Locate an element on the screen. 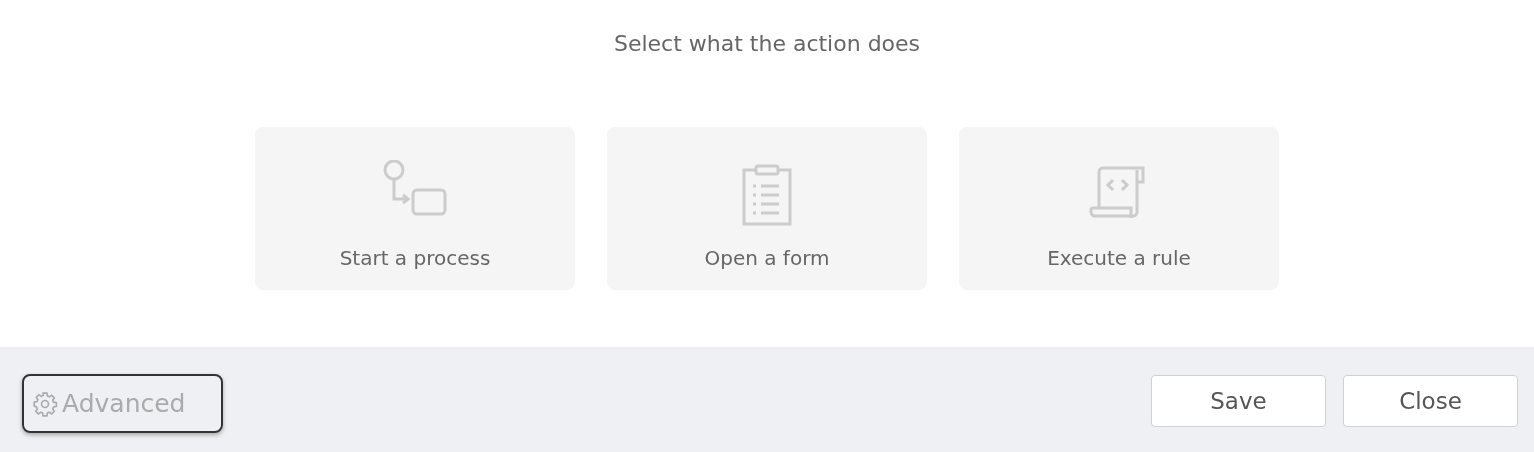  dialog-button: Close is located at coordinates (1430, 400).